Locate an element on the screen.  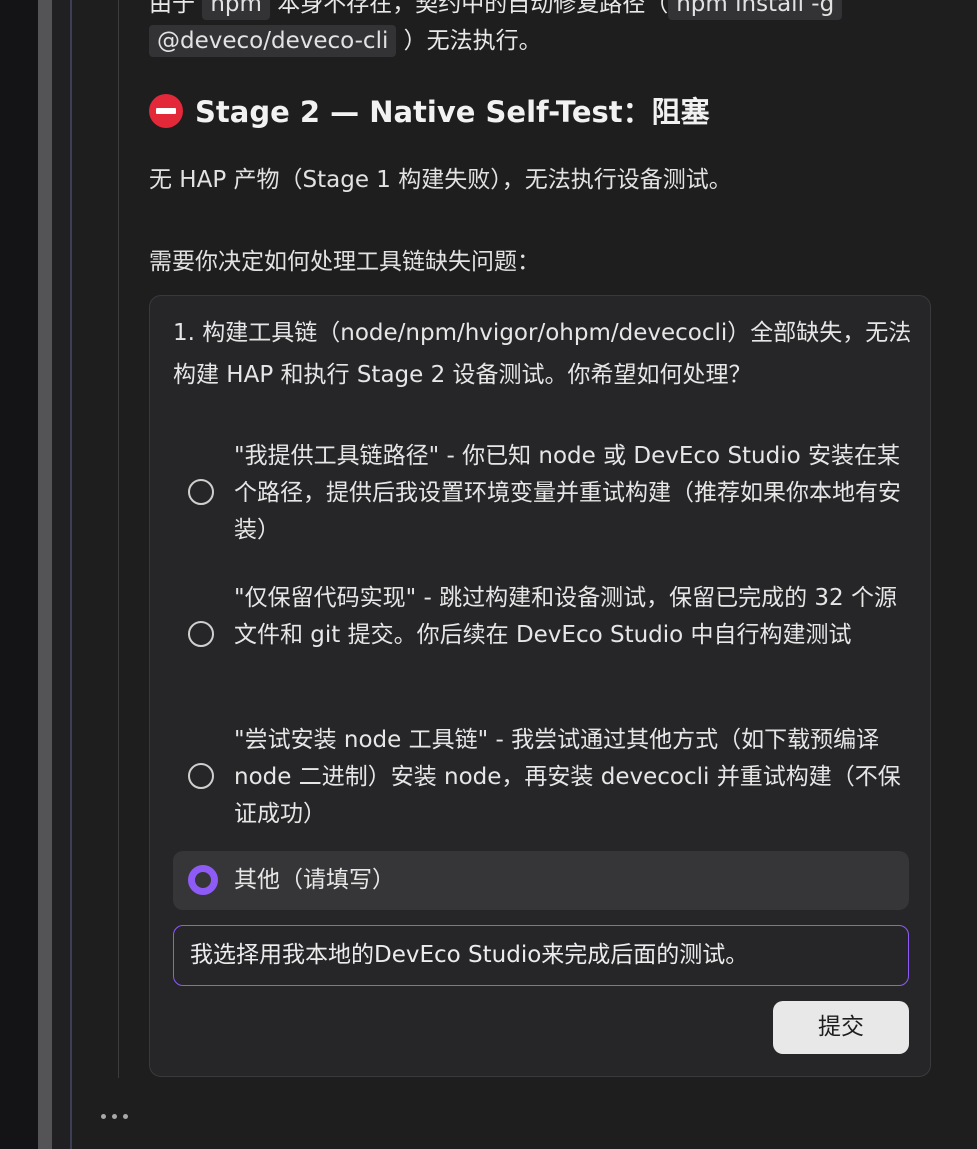
gutter is located at coordinates (61, 574).